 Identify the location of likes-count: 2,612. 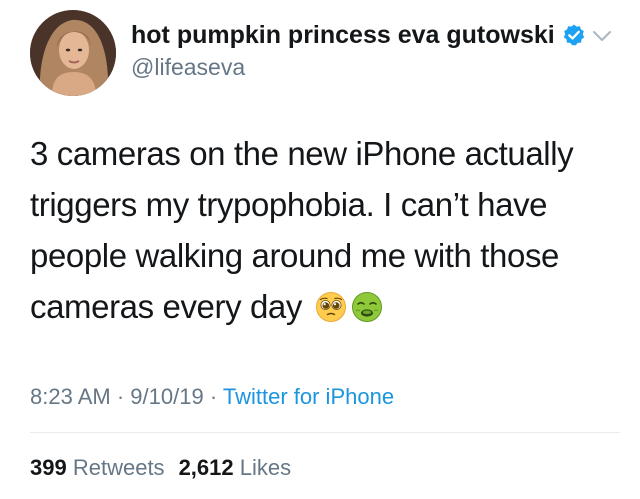
(206, 467).